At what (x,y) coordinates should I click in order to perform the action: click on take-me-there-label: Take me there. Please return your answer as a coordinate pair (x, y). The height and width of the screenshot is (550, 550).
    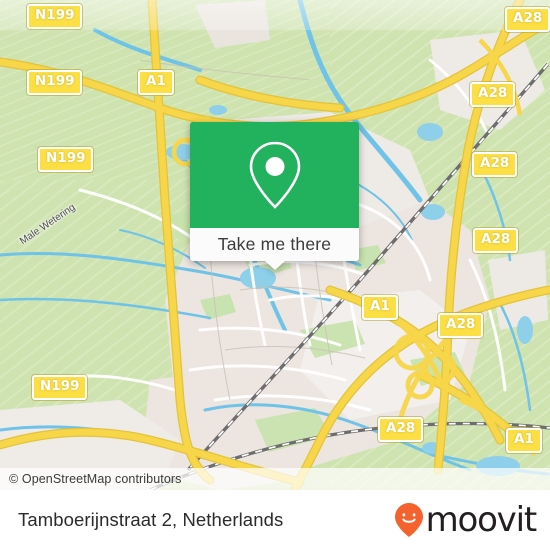
    Looking at the image, I should click on (274, 244).